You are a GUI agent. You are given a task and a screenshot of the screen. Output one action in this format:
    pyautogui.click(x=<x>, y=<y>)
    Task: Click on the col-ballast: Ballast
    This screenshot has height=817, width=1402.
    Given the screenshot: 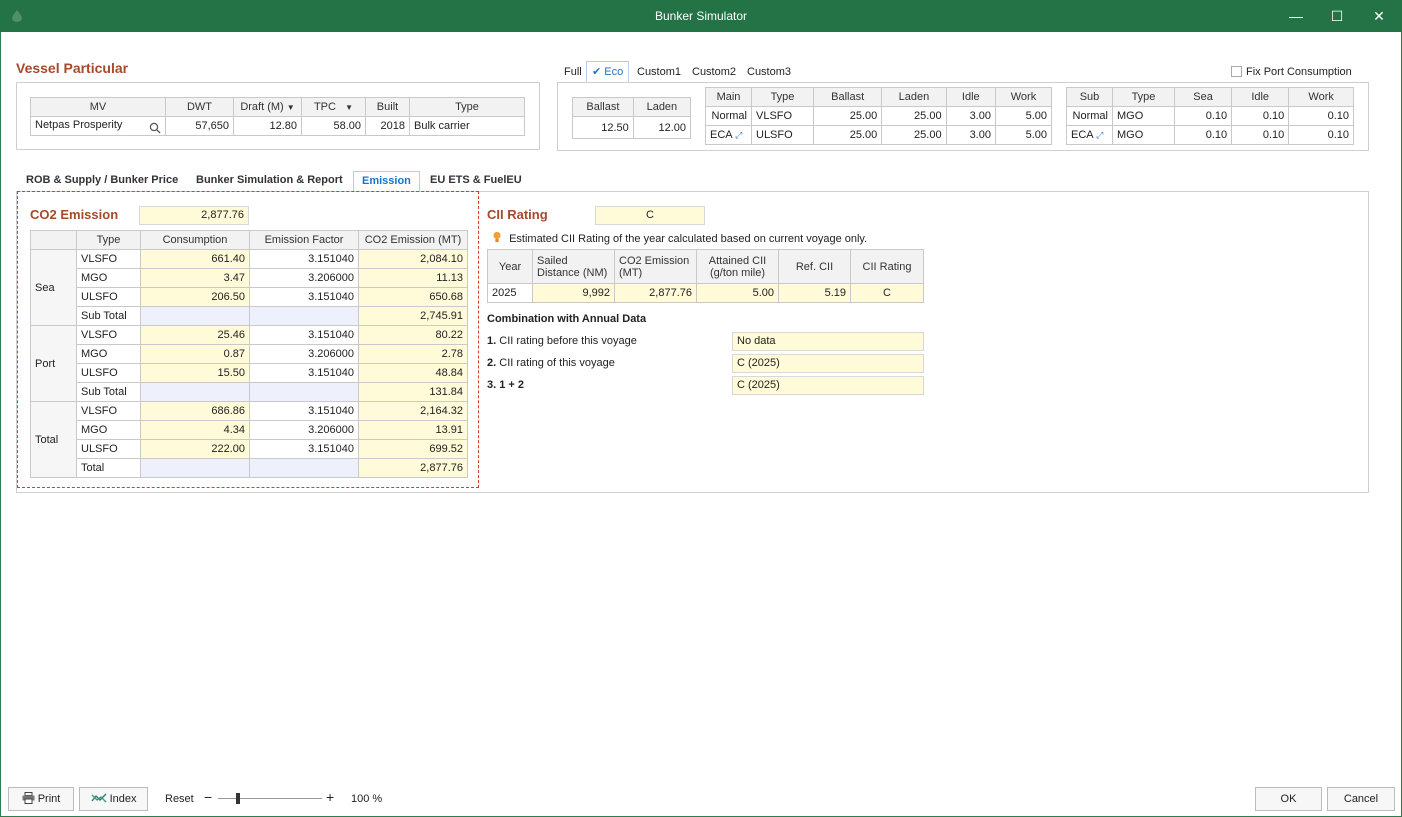 What is the action you would take?
    pyautogui.click(x=603, y=107)
    